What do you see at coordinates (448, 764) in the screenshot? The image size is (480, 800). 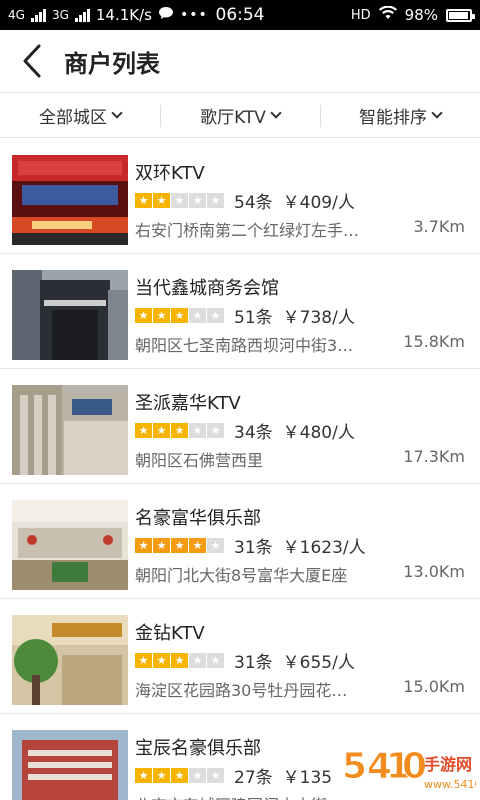 I see `svg-text: 手游网` at bounding box center [448, 764].